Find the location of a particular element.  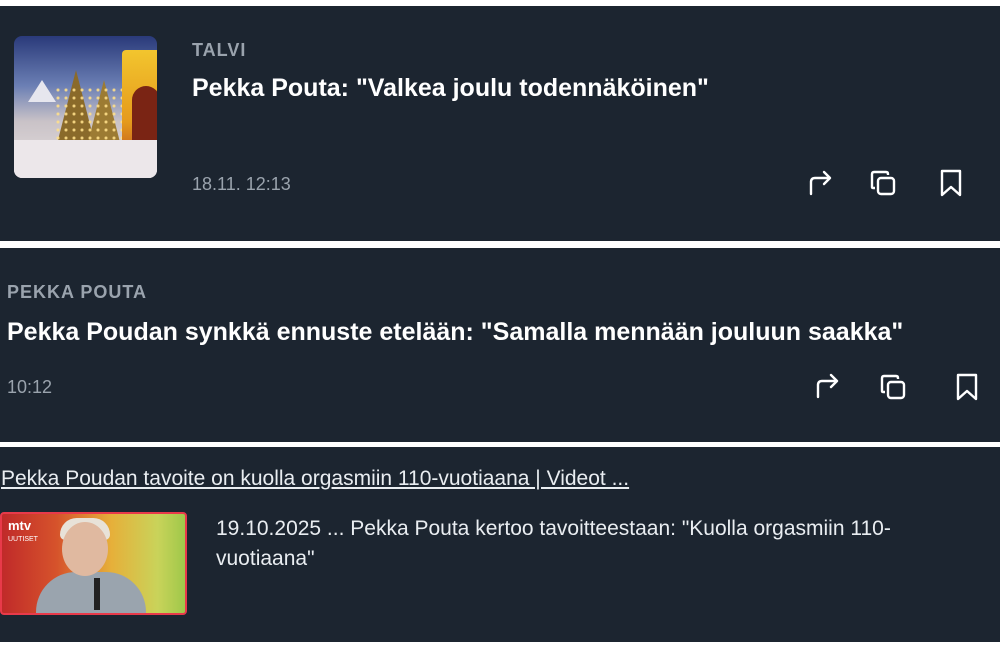

logo-text: mtv is located at coordinates (20, 525).